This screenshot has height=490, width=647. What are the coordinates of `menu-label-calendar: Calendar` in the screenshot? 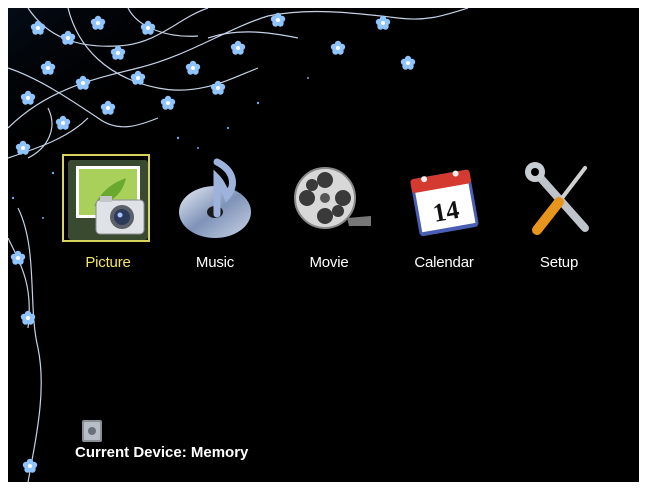 It's located at (444, 262).